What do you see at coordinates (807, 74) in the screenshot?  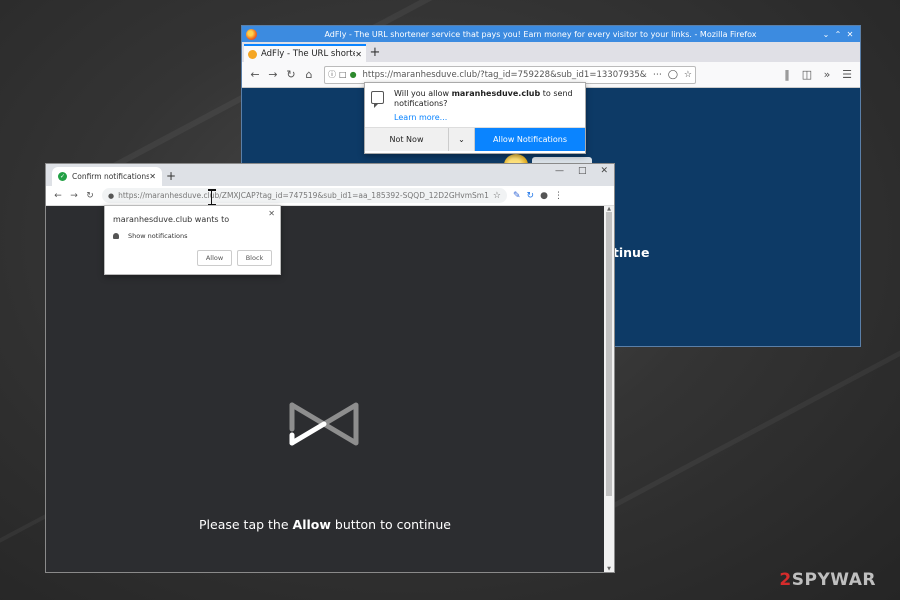 I see `sidebar-icon: ◫` at bounding box center [807, 74].